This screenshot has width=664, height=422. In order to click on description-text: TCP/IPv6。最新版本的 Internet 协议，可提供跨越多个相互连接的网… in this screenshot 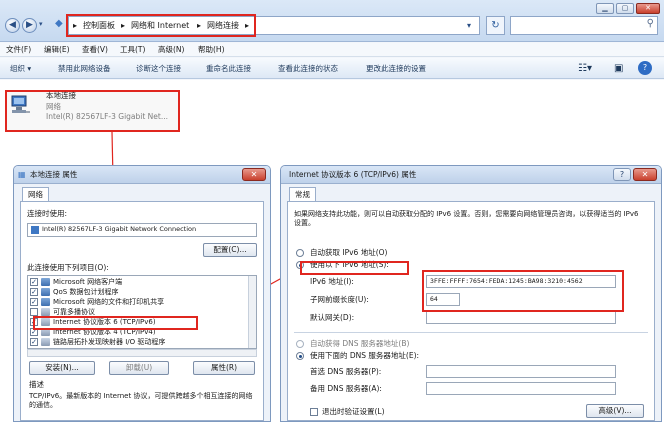, I will do `click(141, 400)`.